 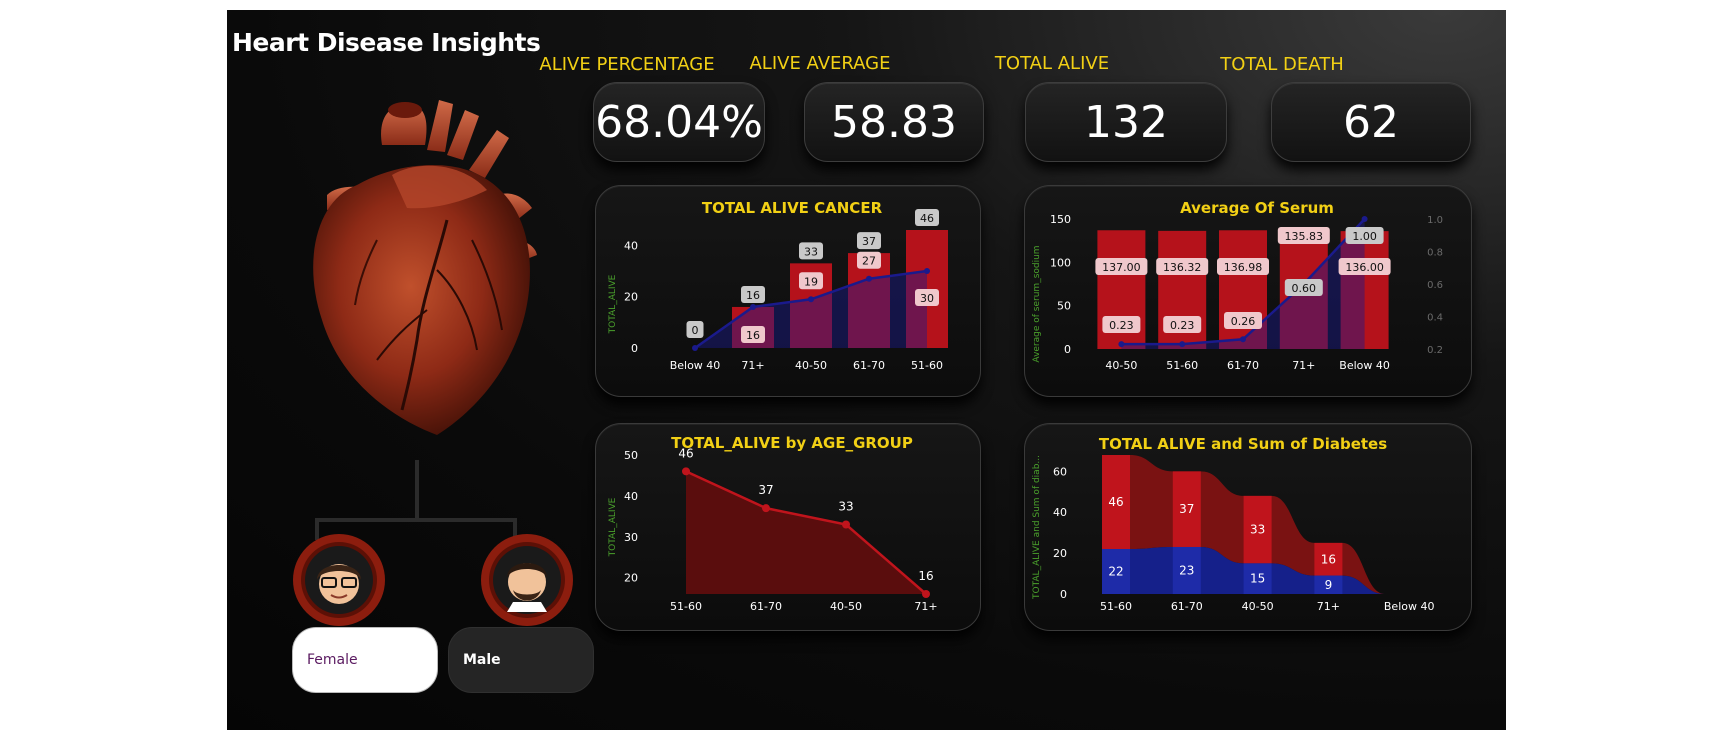 I want to click on data-label: 16, so click(x=1328, y=559).